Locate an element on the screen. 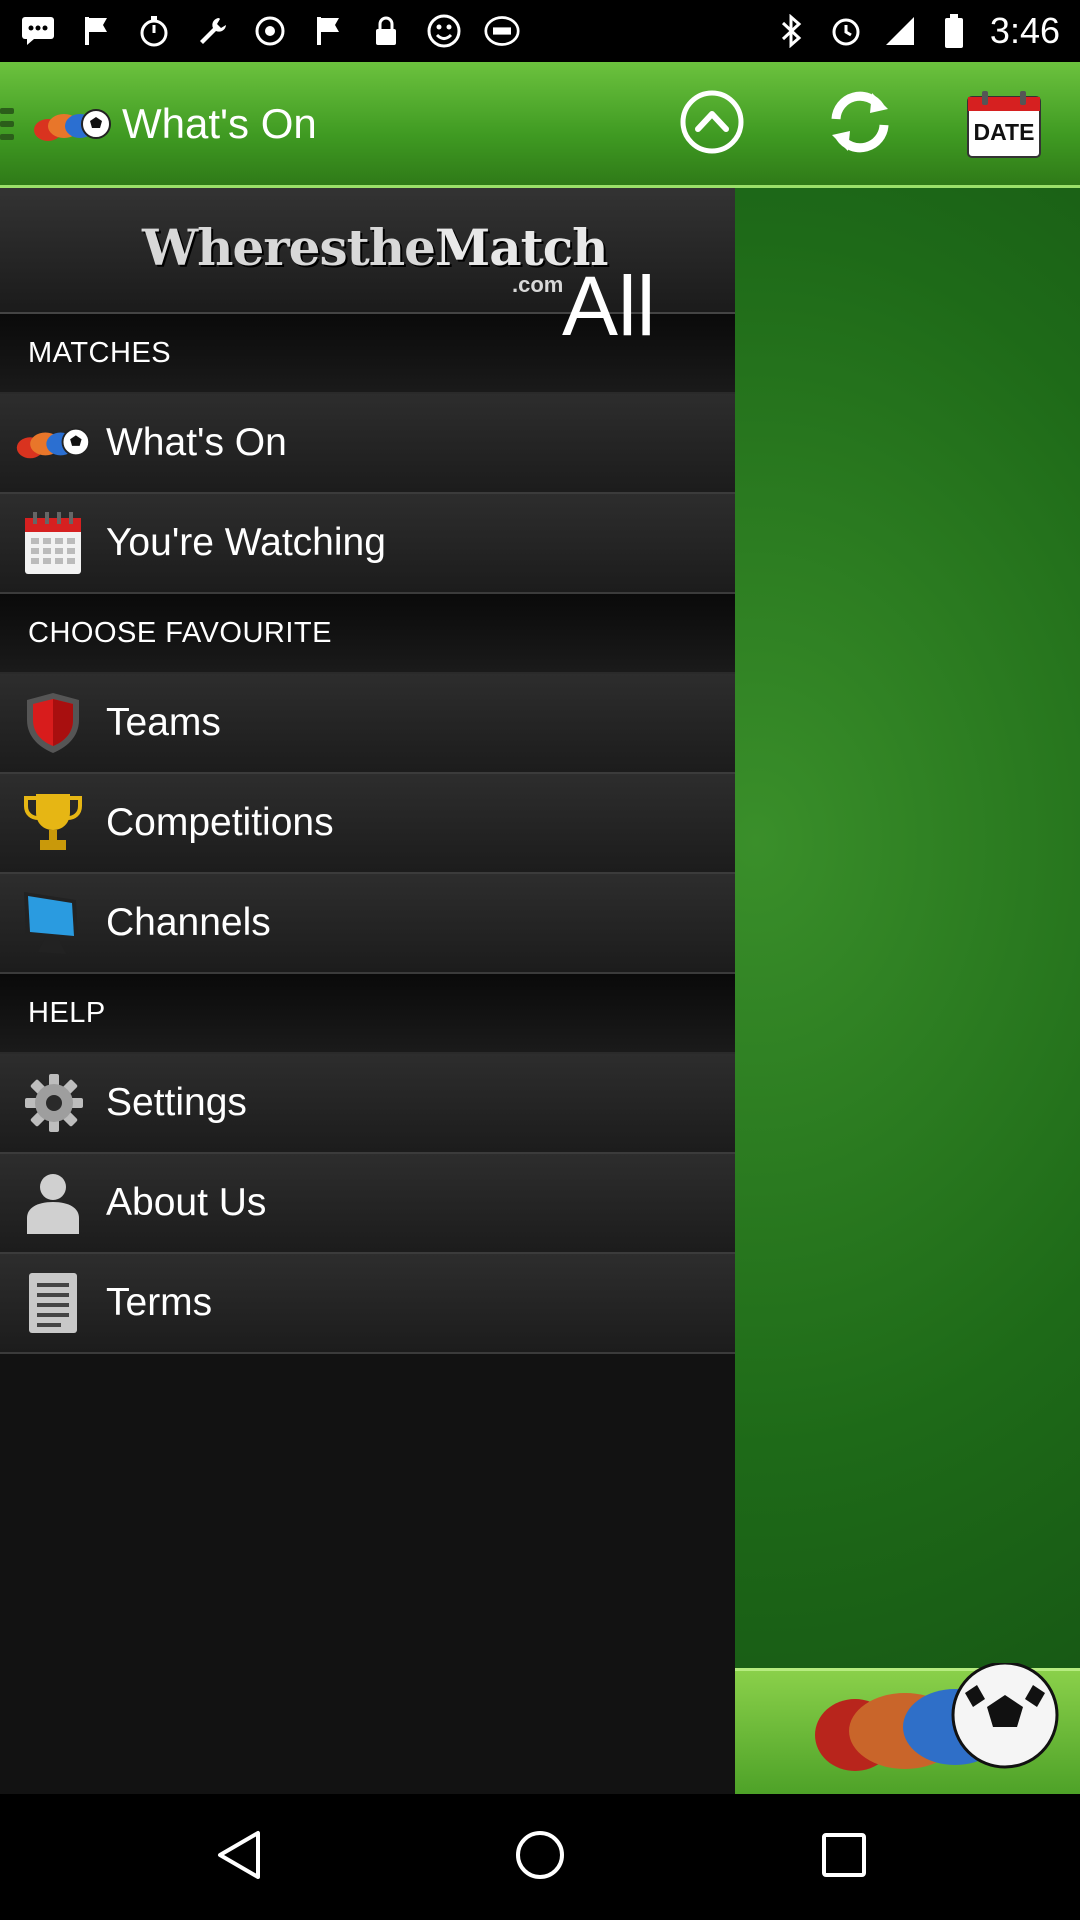 The height and width of the screenshot is (1920, 1080). menu-item-label: Channels is located at coordinates (188, 922).